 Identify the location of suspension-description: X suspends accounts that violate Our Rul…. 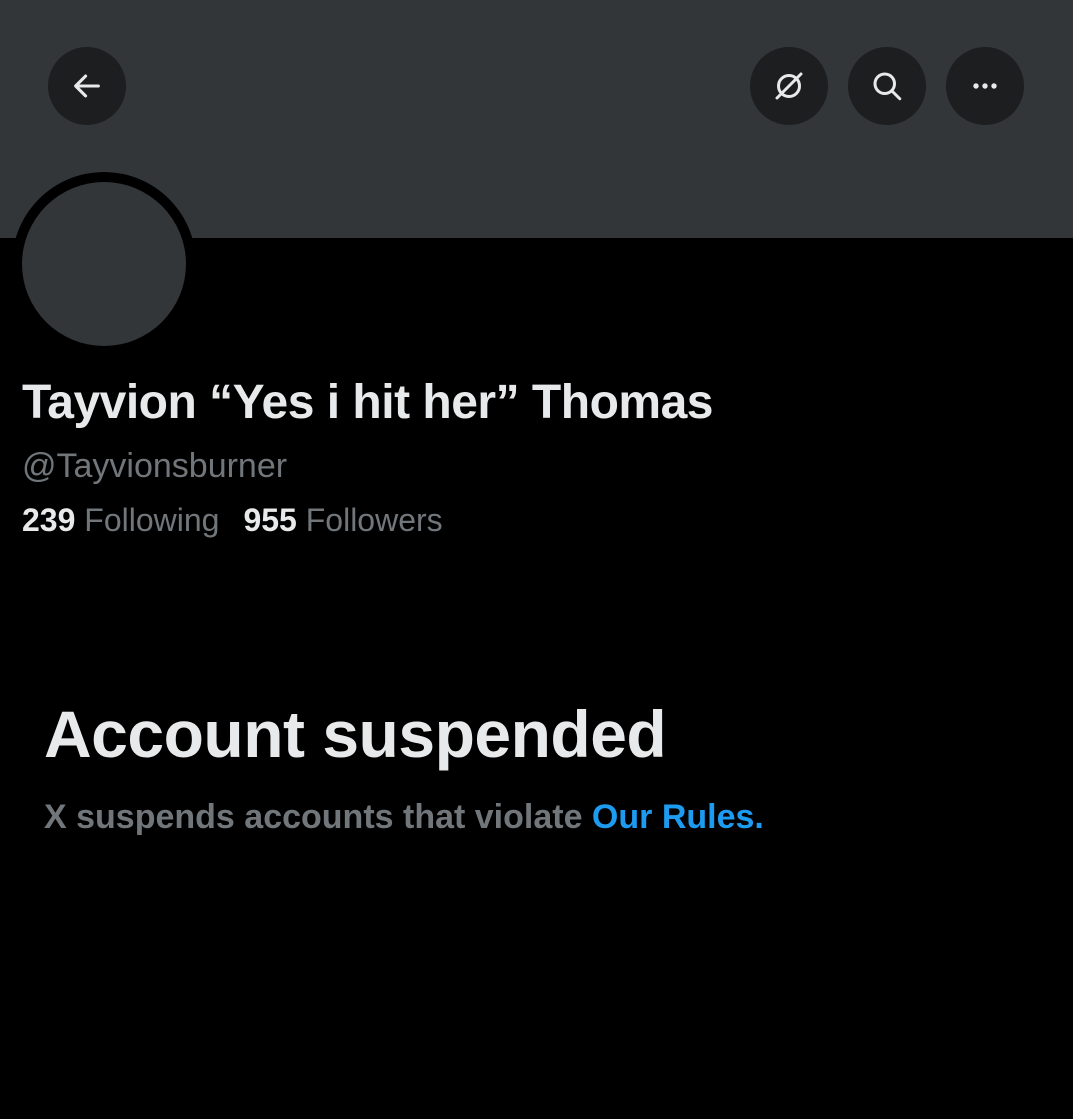
(404, 817).